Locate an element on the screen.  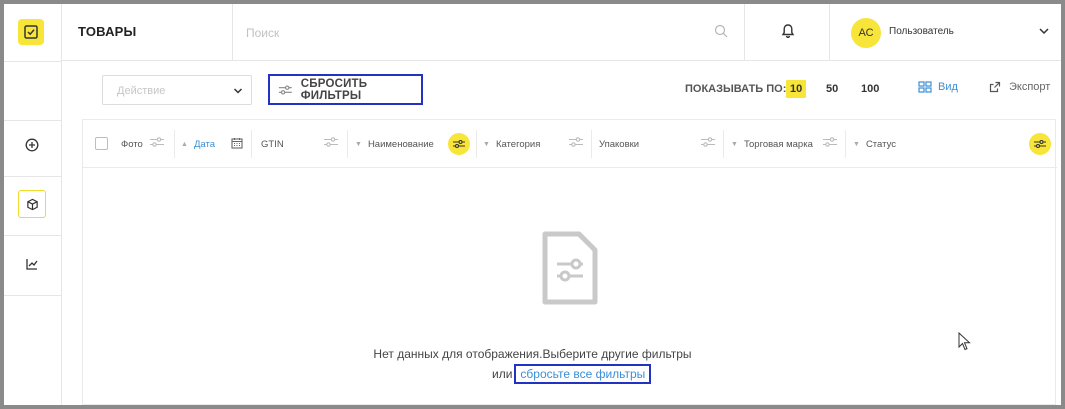
sidebar-item-analytics is located at coordinates (32, 264).